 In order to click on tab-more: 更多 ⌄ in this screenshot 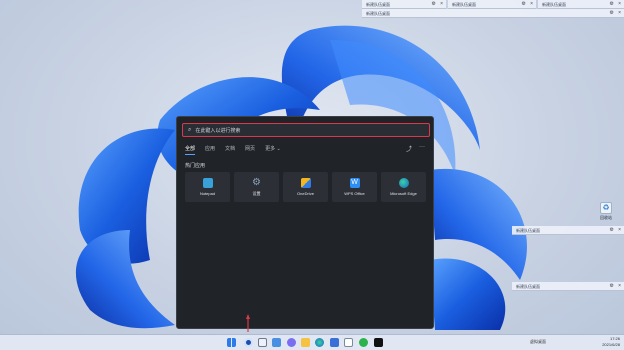, I will do `click(273, 148)`.